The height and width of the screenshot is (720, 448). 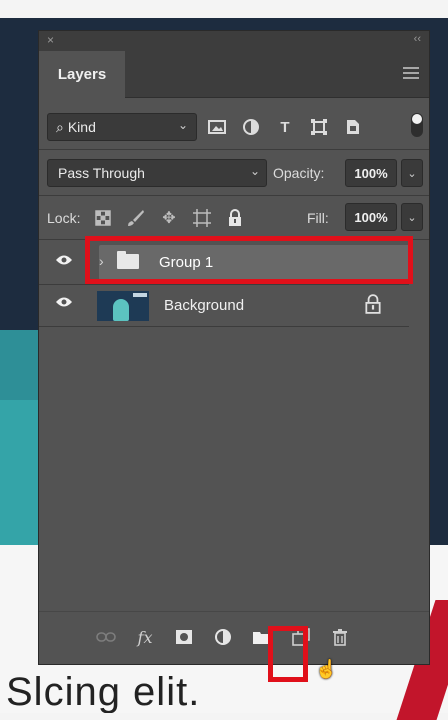 What do you see at coordinates (371, 173) in the screenshot?
I see `opacity-input: 100%` at bounding box center [371, 173].